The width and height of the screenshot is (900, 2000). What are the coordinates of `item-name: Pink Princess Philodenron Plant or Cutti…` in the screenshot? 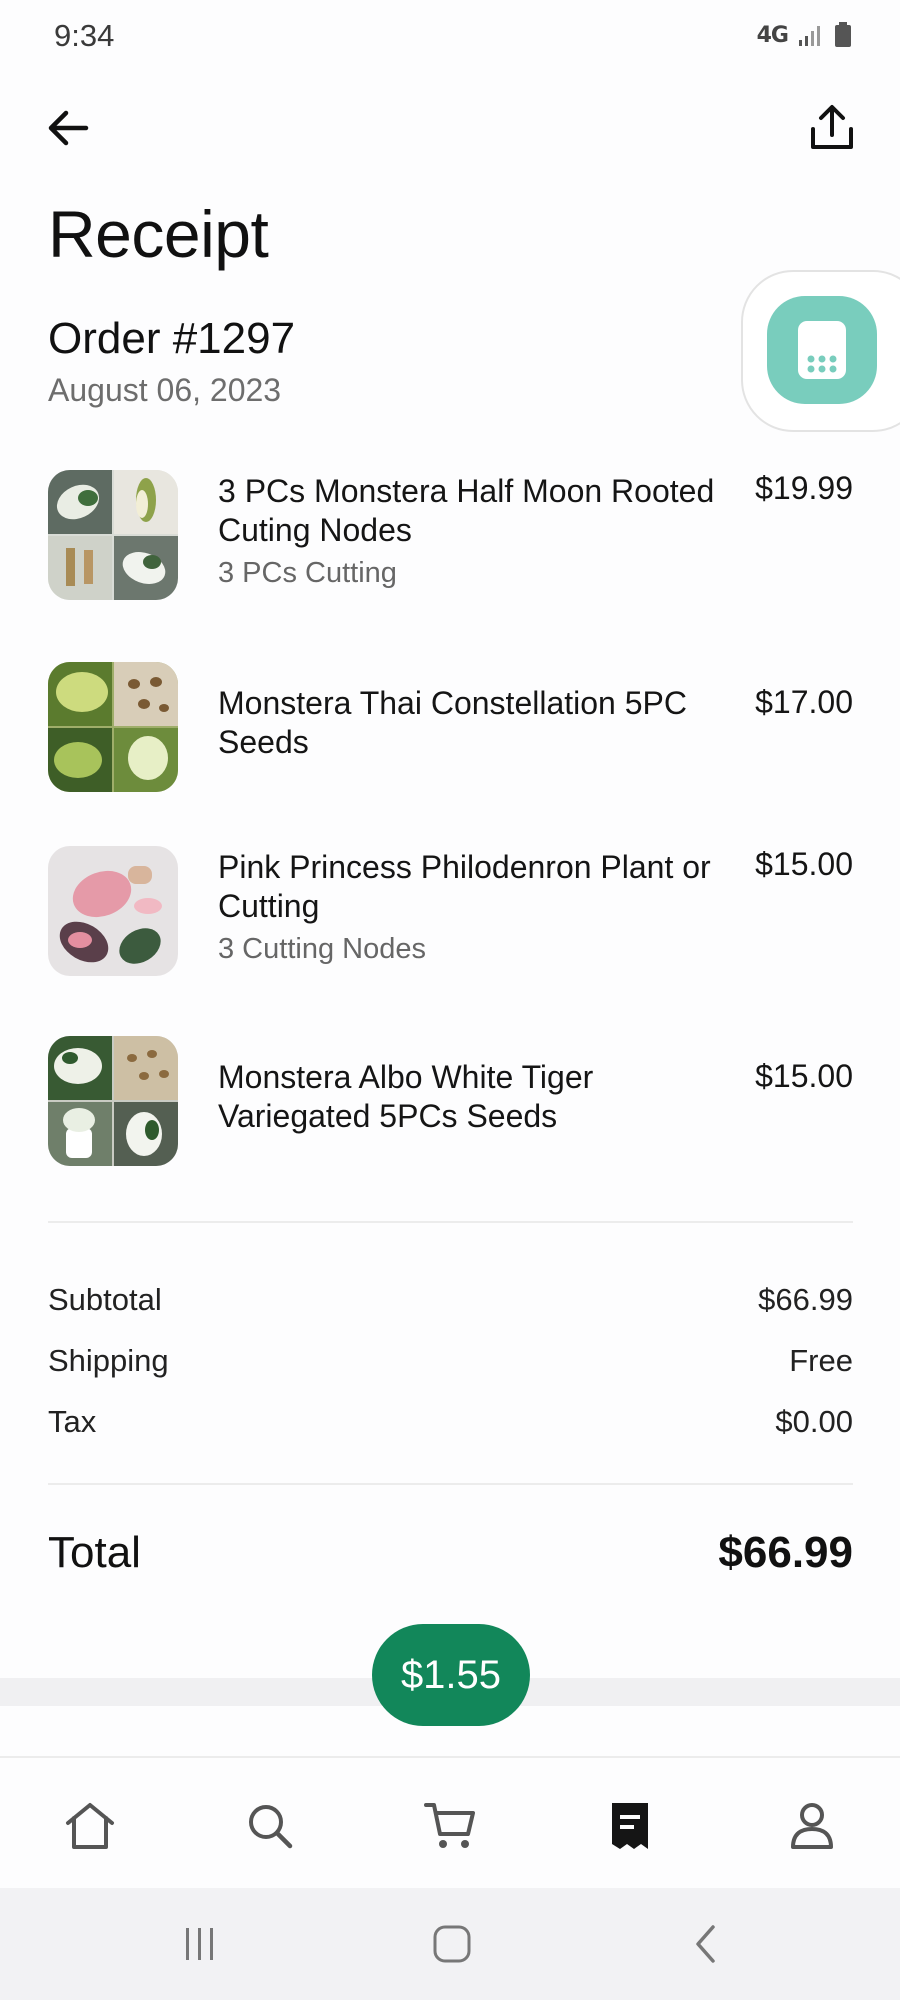 It's located at (464, 886).